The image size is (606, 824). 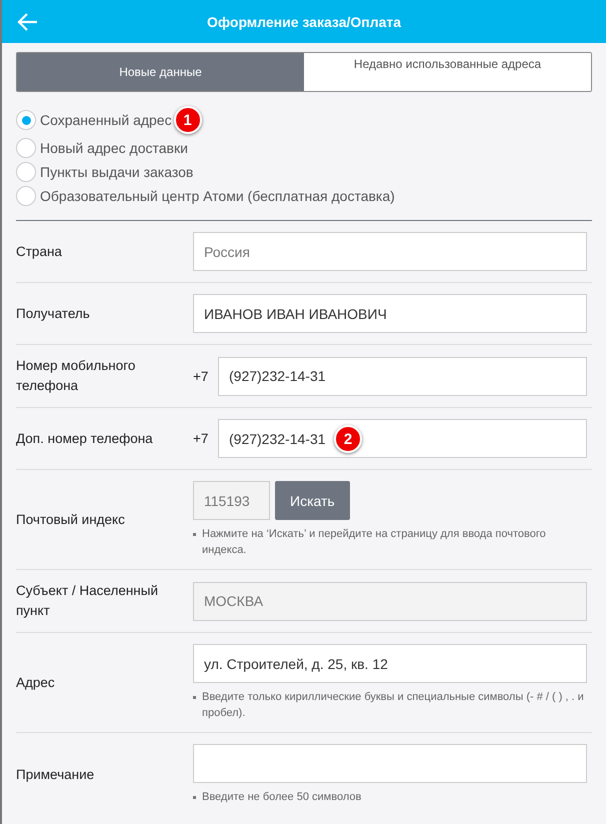 What do you see at coordinates (160, 72) in the screenshot?
I see `tab: Новые данные` at bounding box center [160, 72].